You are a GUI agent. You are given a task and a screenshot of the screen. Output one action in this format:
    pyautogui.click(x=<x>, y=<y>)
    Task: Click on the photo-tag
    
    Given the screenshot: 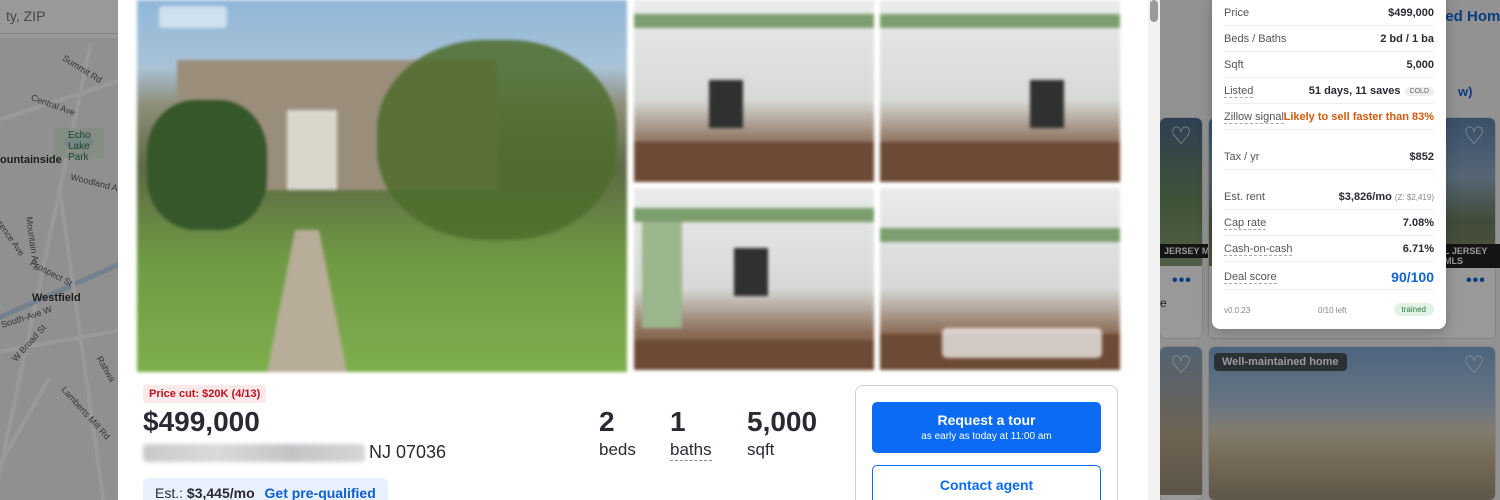 What is the action you would take?
    pyautogui.click(x=193, y=17)
    